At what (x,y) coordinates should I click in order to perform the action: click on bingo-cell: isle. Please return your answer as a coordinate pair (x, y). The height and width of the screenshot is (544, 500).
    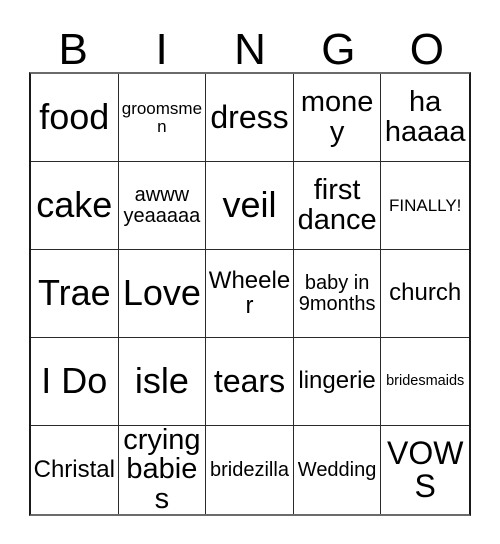
    Looking at the image, I should click on (162, 382).